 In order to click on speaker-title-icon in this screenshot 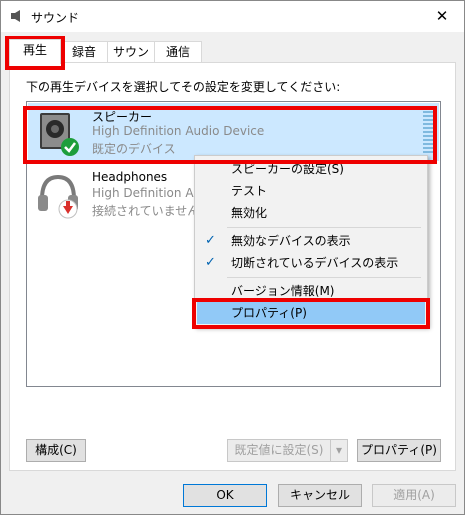, I will do `click(15, 16)`.